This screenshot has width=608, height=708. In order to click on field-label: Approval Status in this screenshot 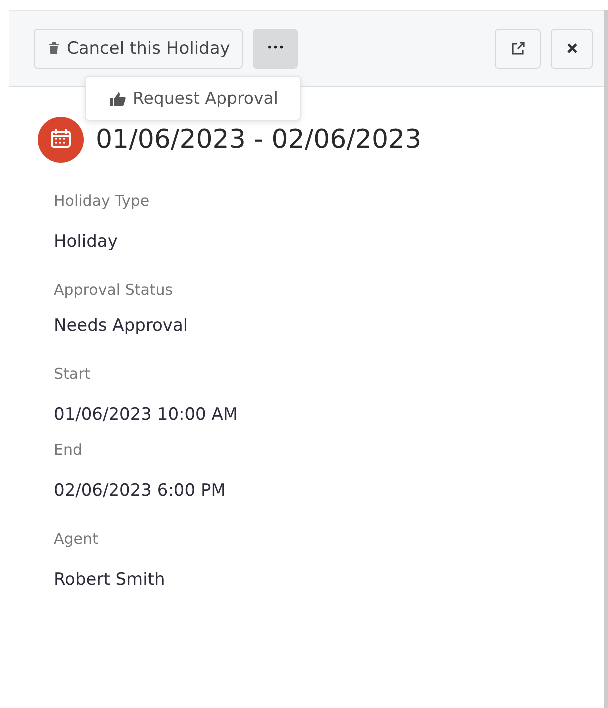, I will do `click(114, 290)`.